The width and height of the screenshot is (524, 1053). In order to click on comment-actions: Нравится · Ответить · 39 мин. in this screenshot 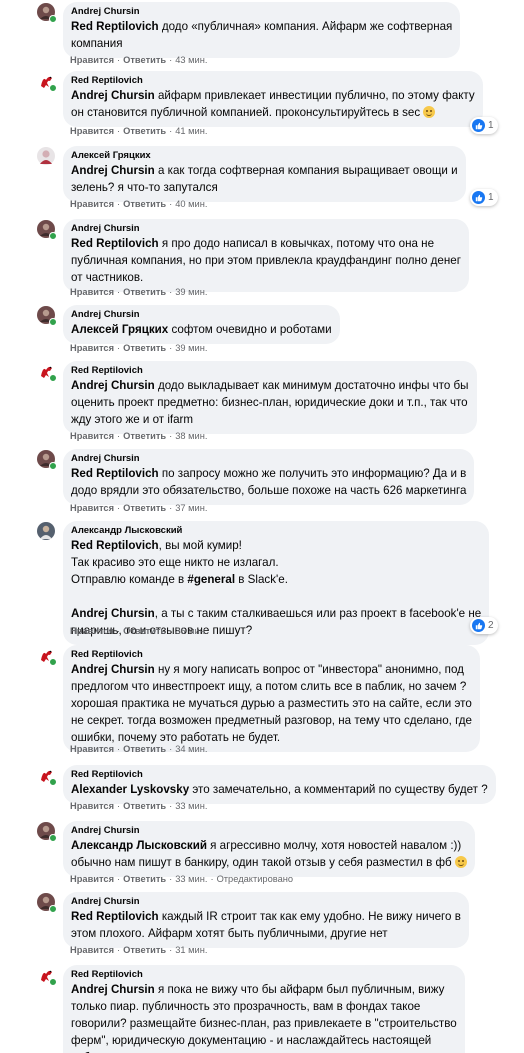, I will do `click(139, 348)`.